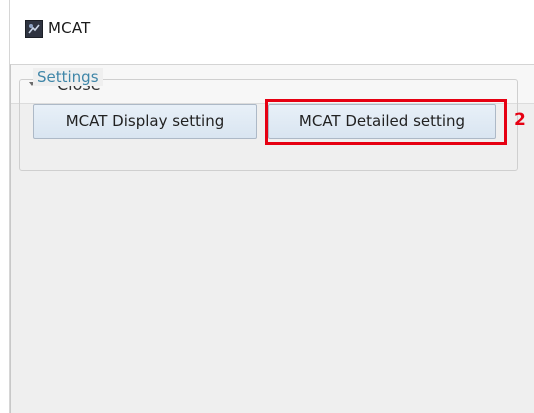  What do you see at coordinates (520, 120) in the screenshot?
I see `annotation-callout-number: 2` at bounding box center [520, 120].